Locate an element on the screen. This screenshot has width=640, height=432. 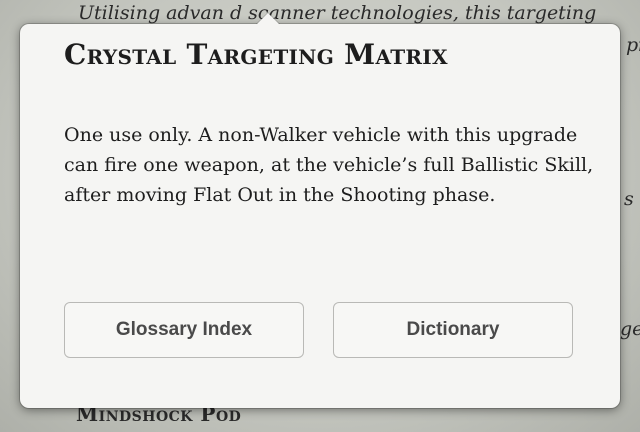
background-text-fragment: pi is located at coordinates (633, 45).